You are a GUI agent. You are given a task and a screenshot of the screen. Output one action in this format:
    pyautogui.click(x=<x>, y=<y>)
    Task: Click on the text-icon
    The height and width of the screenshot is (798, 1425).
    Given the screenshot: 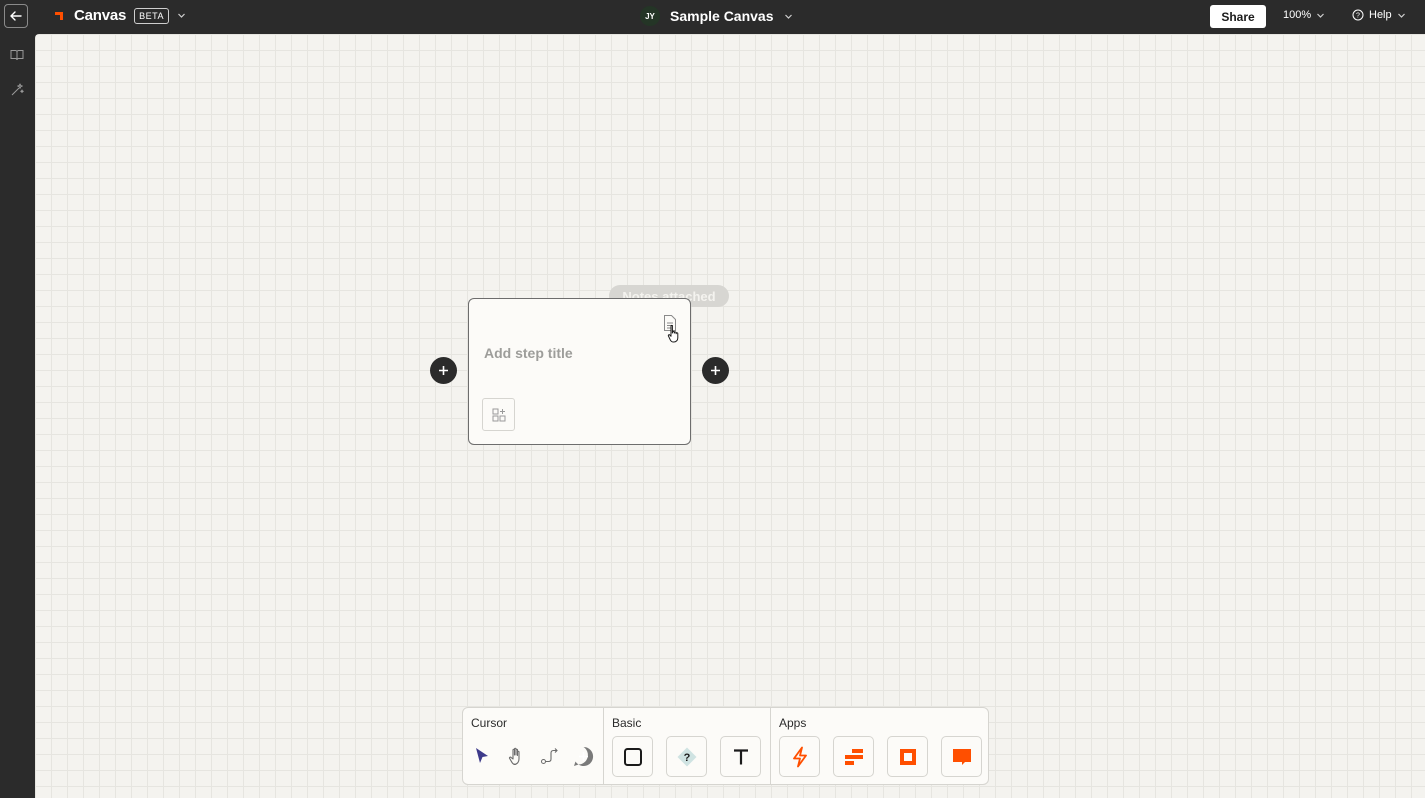 What is the action you would take?
    pyautogui.click(x=740, y=756)
    